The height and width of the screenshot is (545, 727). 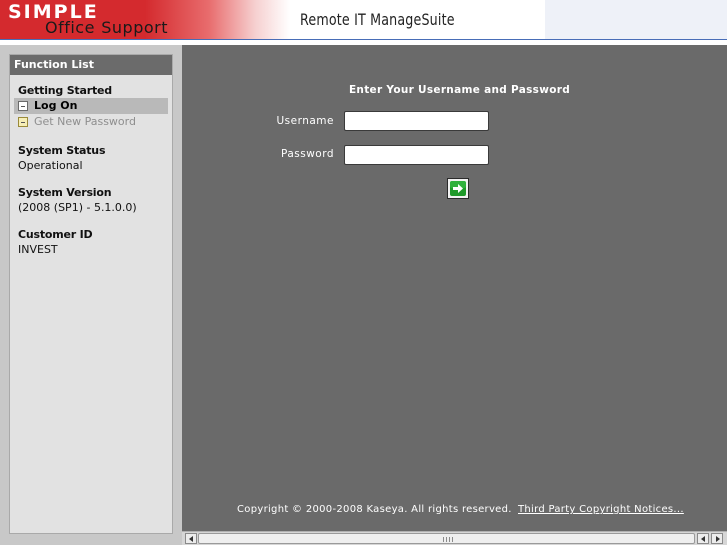 What do you see at coordinates (70, 27) in the screenshot?
I see `logo-office-word: Office` at bounding box center [70, 27].